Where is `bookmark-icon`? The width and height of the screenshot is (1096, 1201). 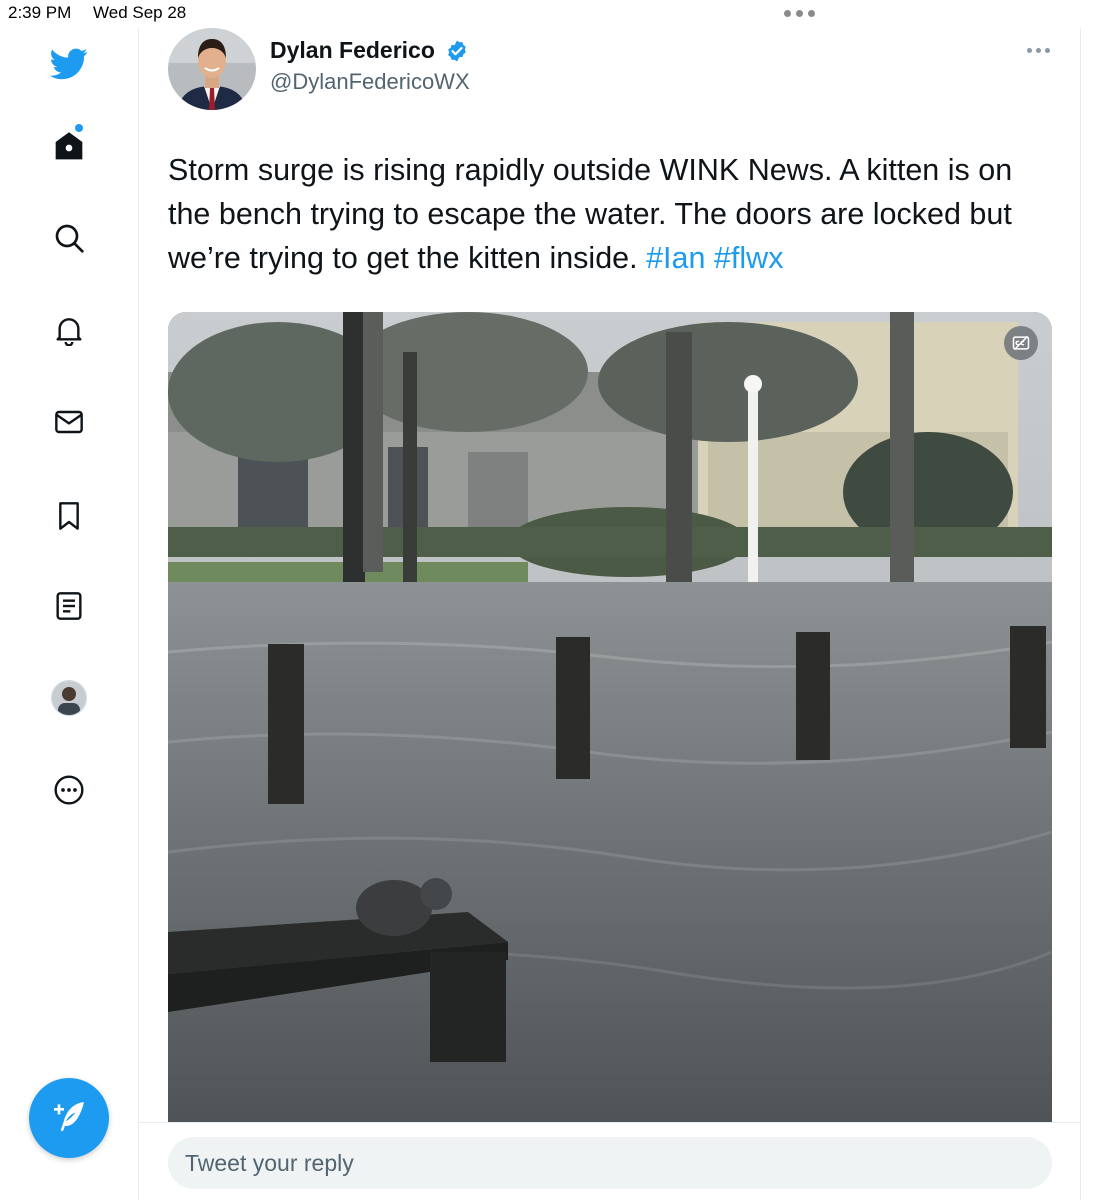
bookmark-icon is located at coordinates (69, 516).